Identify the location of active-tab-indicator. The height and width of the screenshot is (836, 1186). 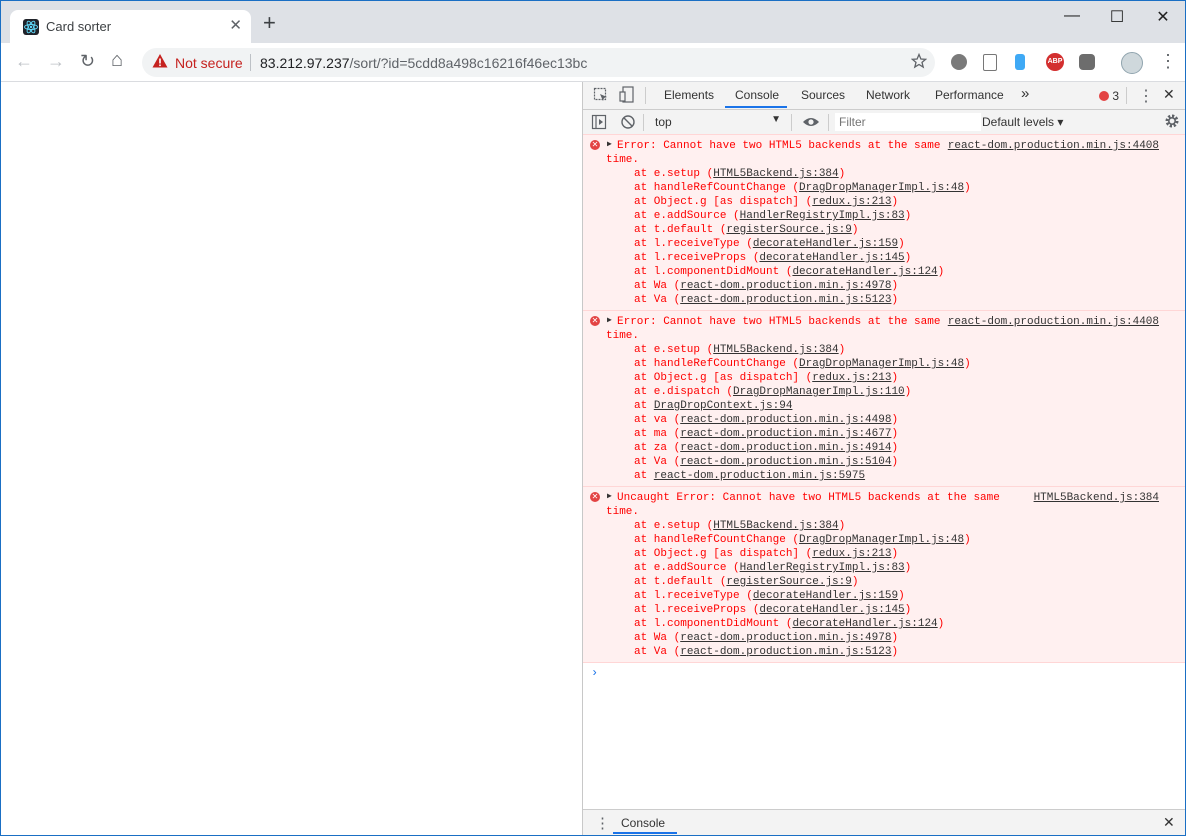
(756, 107).